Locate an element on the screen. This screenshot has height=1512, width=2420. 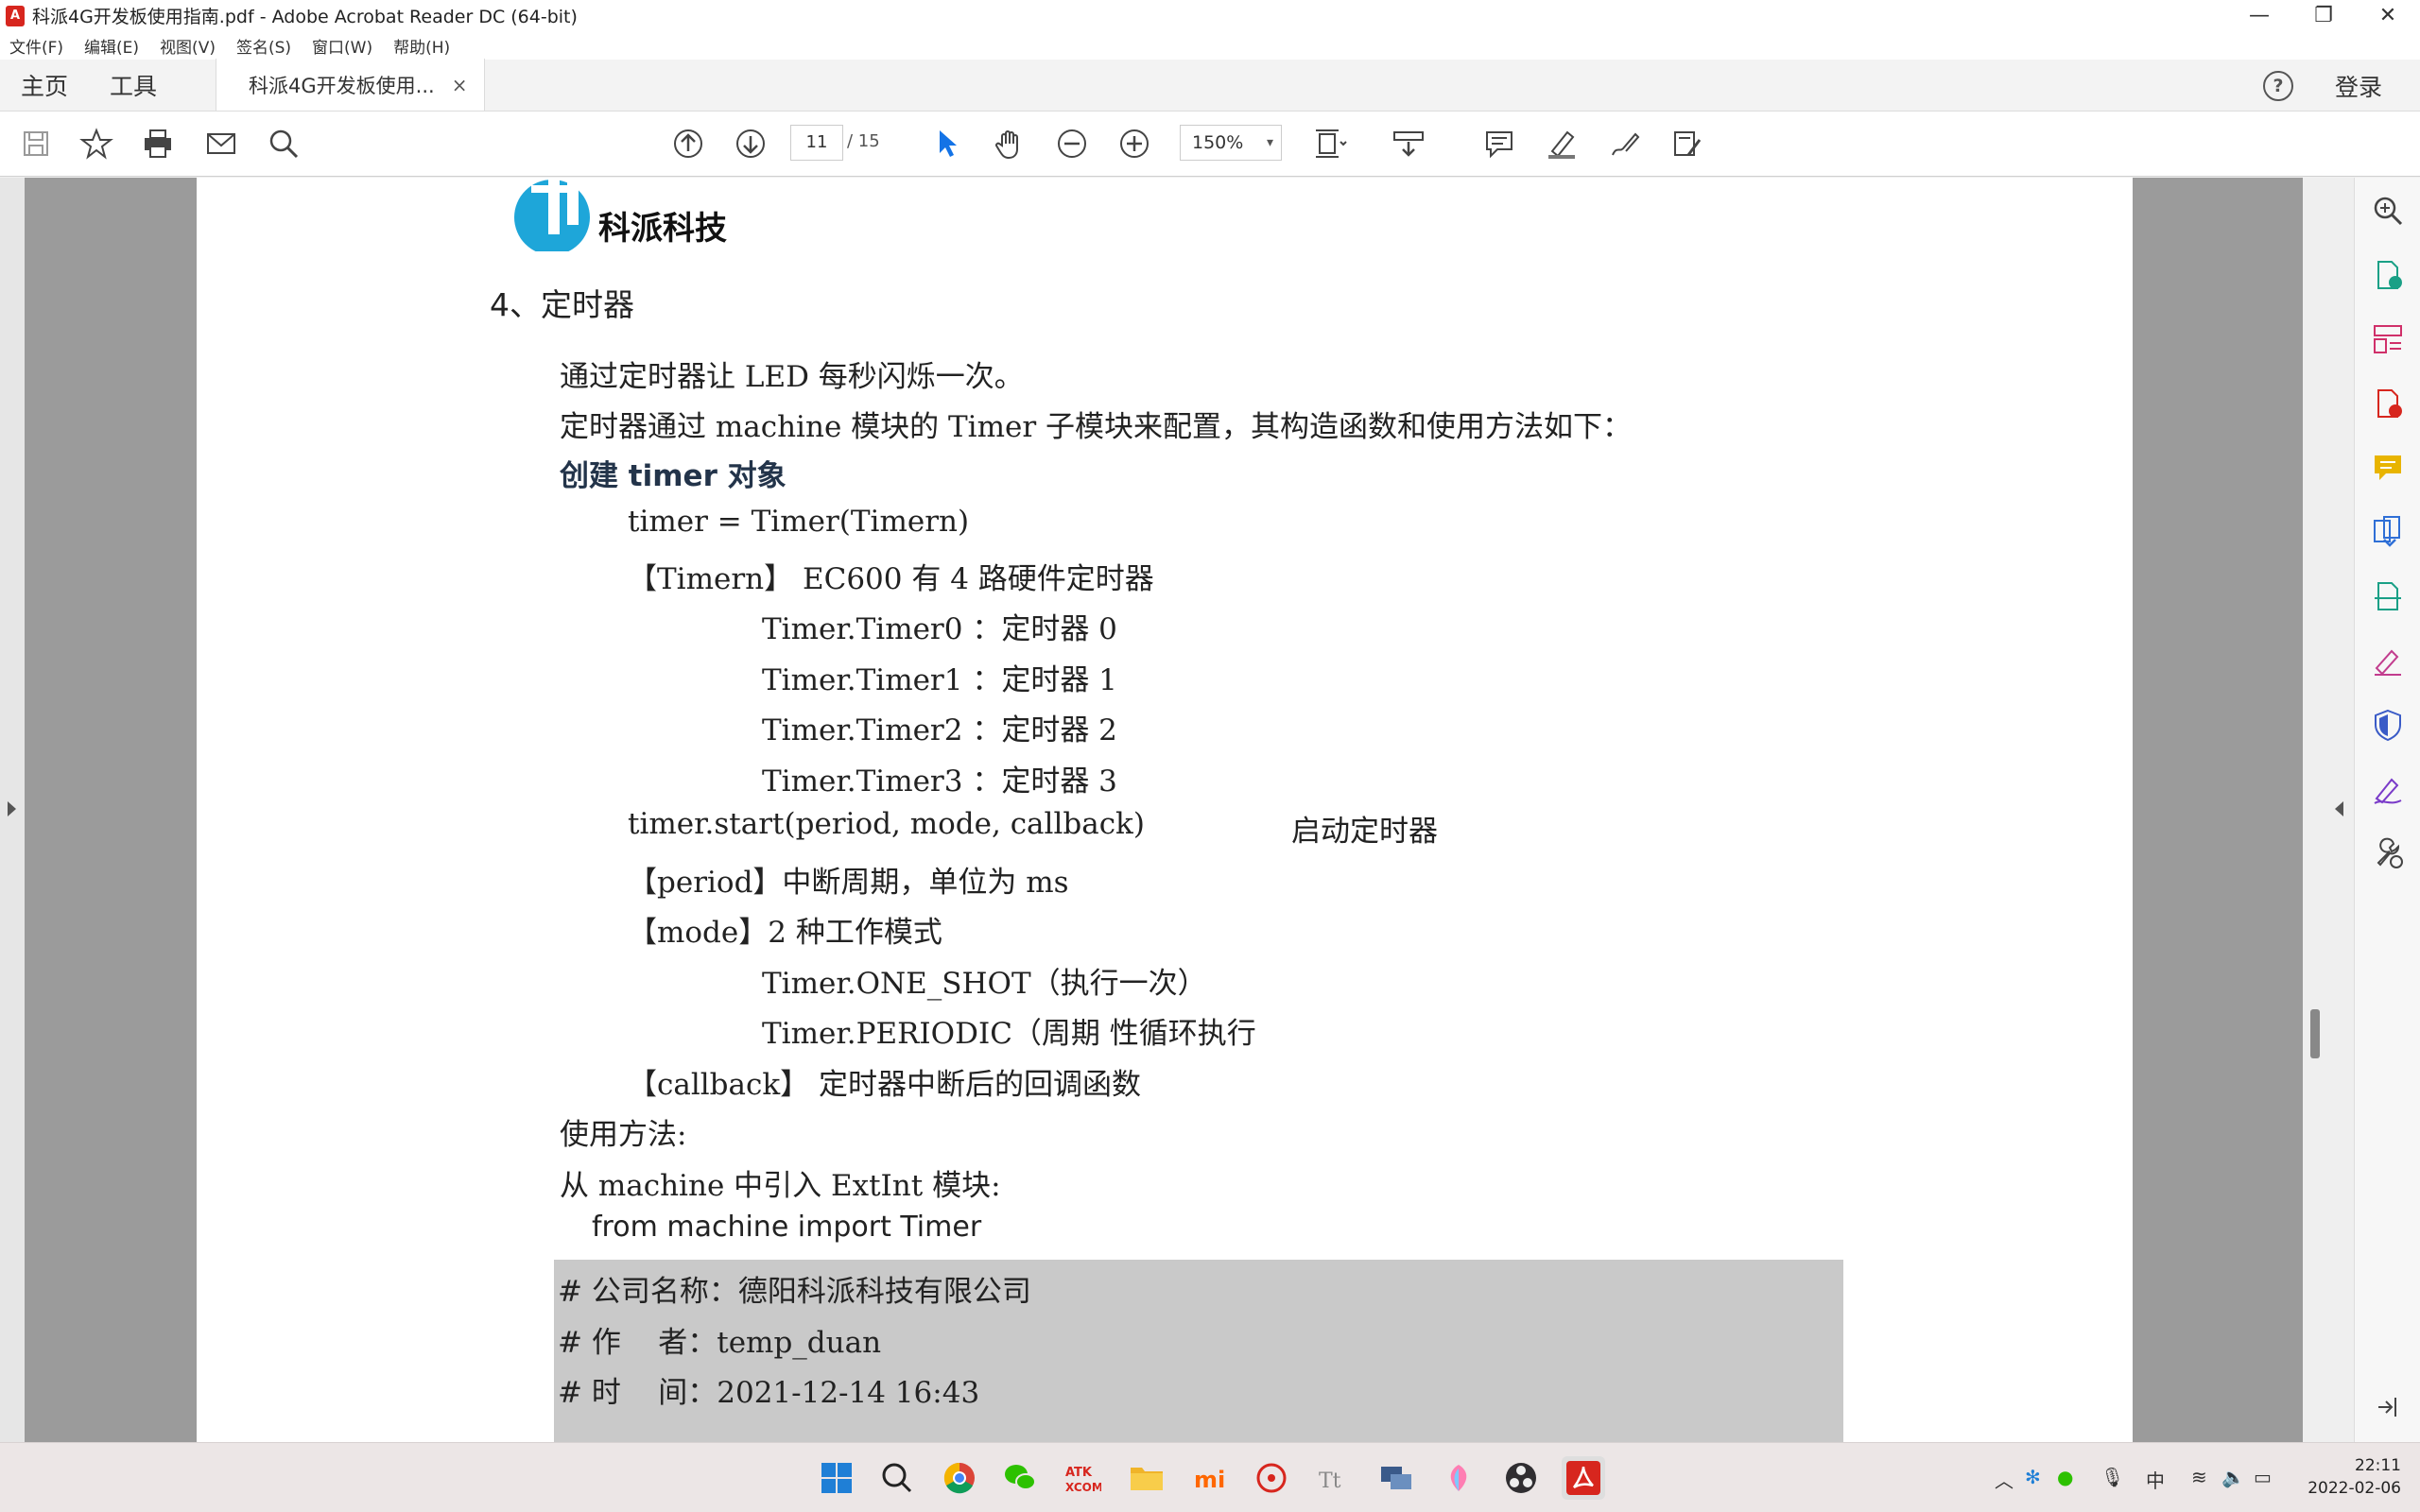
save-icon is located at coordinates (36, 143).